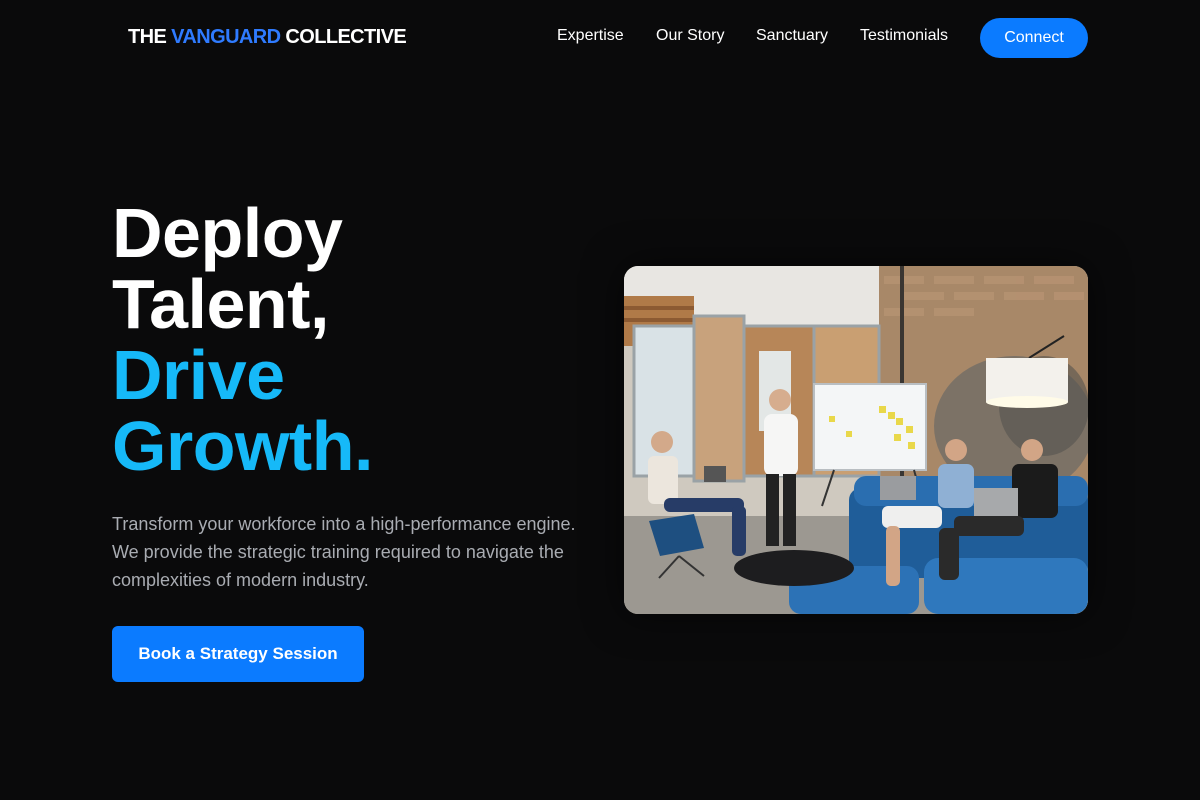 This screenshot has width=1200, height=800. Describe the element at coordinates (242, 446) in the screenshot. I see `headline-line-4: Growth.` at that location.